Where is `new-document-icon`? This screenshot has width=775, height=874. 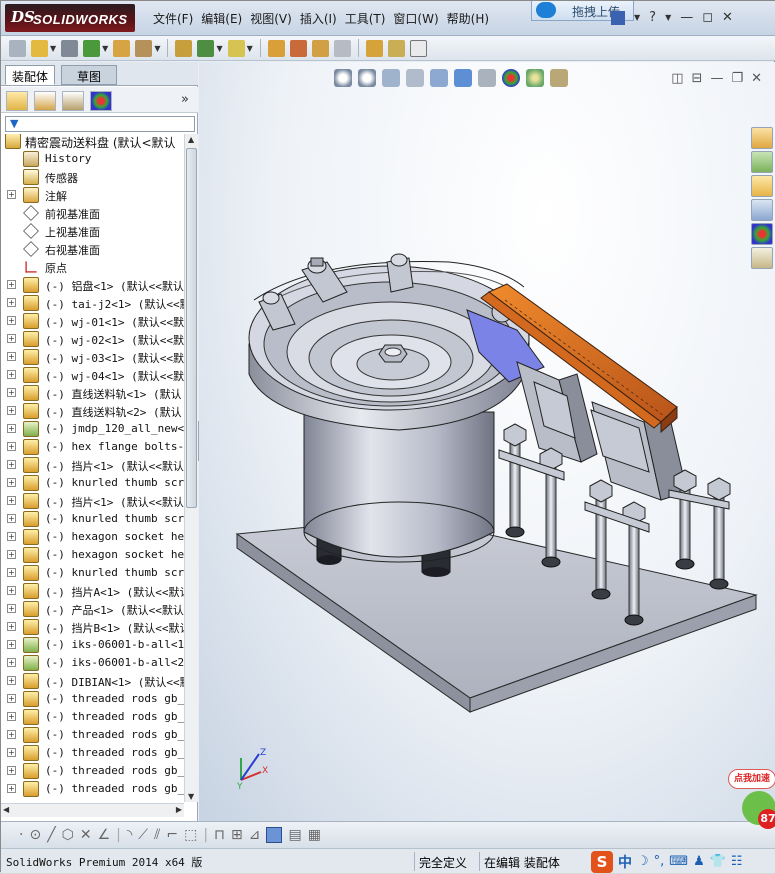 new-document-icon is located at coordinates (17, 48).